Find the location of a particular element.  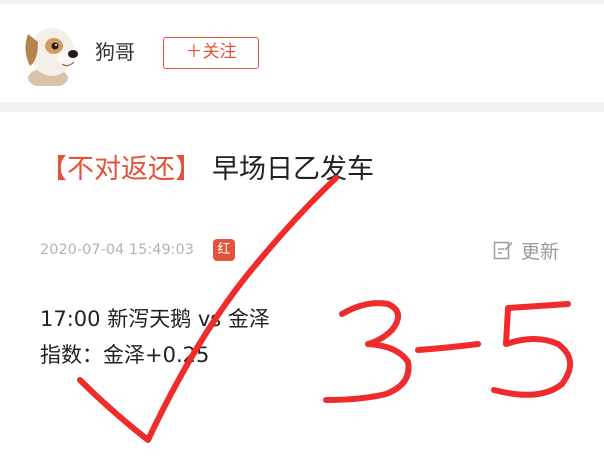

dog-avatar-icon is located at coordinates (49, 52).